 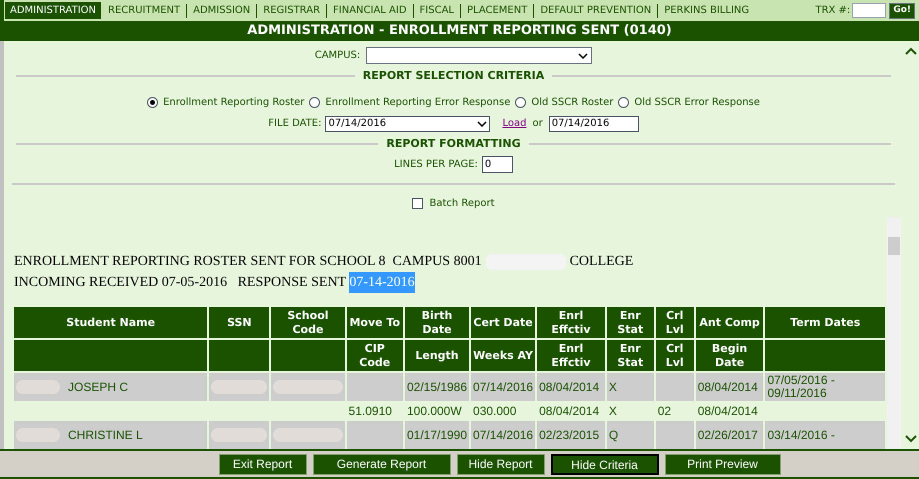 What do you see at coordinates (537, 124) in the screenshot?
I see `or-text: or` at bounding box center [537, 124].